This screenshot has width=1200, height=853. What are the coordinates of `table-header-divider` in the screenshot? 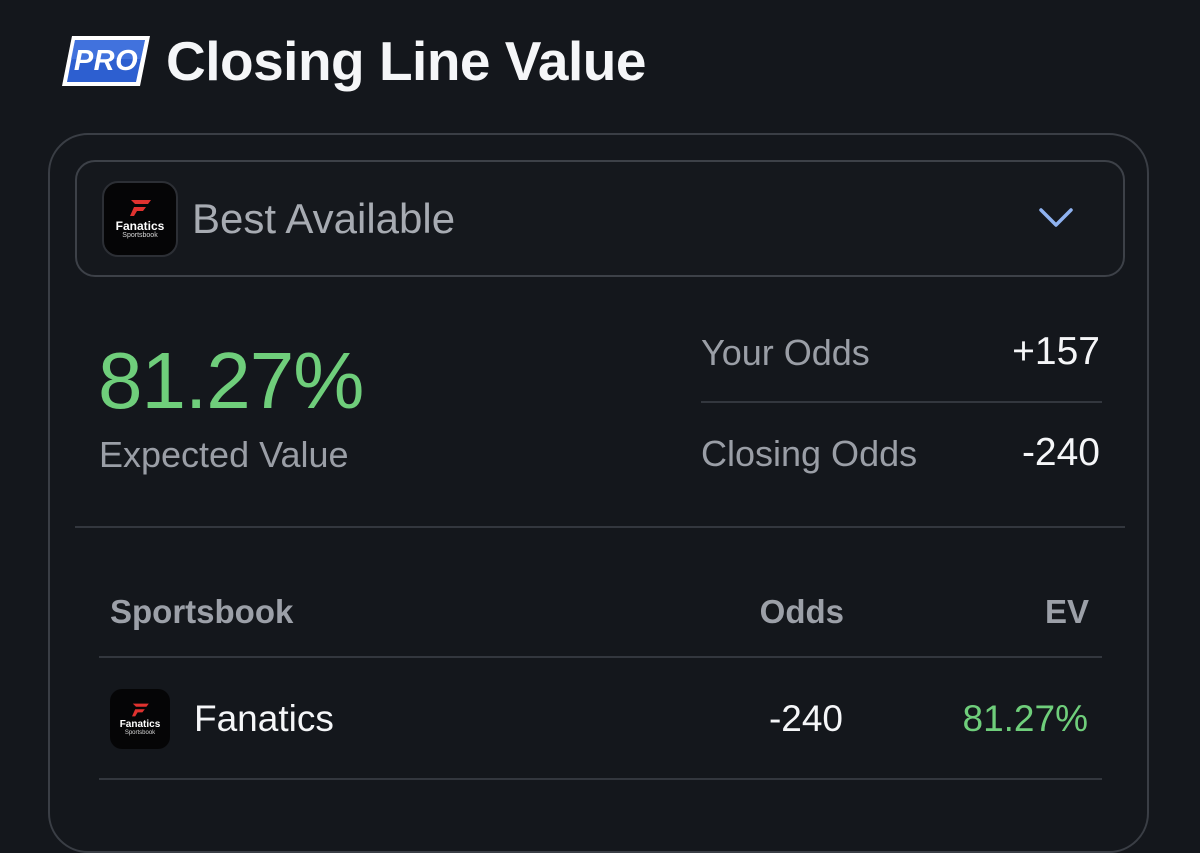 It's located at (600, 657).